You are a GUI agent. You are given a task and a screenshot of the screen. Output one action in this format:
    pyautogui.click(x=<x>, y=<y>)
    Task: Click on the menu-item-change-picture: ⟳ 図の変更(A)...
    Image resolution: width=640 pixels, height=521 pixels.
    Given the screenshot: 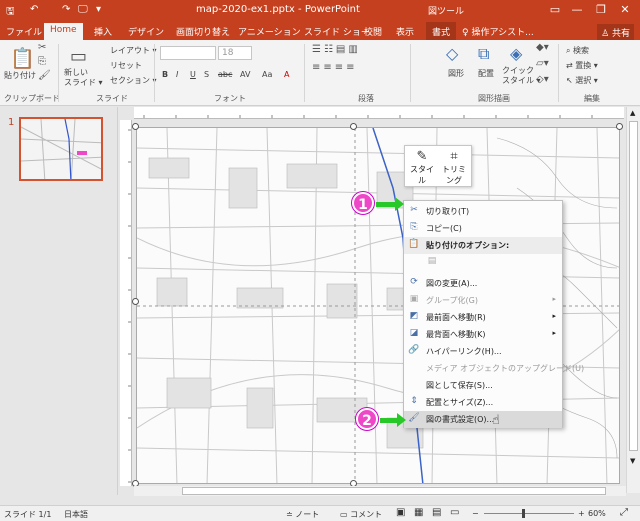 What is the action you would take?
    pyautogui.click(x=483, y=283)
    